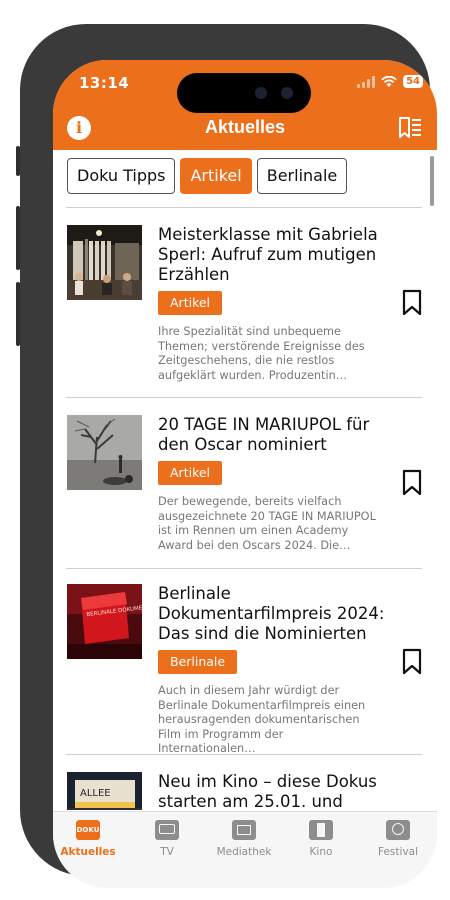 Image resolution: width=450 pixels, height=900 pixels. Describe the element at coordinates (261, 93) in the screenshot. I see `camera-sensor-icon` at that location.